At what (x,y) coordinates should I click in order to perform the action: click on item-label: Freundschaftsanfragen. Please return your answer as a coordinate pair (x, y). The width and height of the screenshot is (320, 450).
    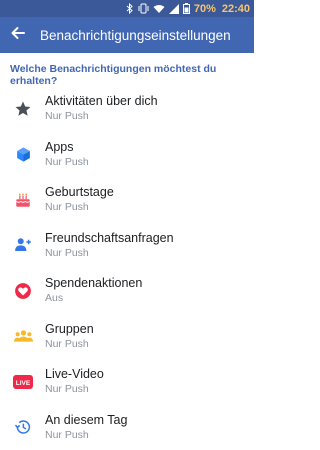
    Looking at the image, I should click on (109, 237).